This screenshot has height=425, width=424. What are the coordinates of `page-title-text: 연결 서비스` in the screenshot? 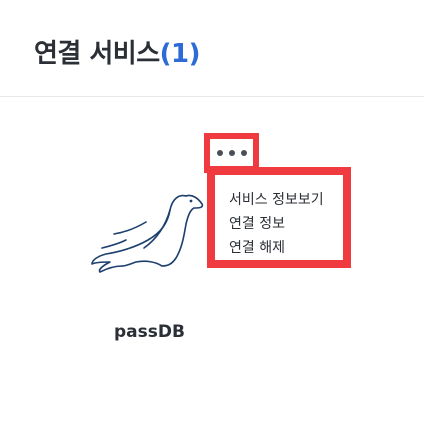 It's located at (97, 54).